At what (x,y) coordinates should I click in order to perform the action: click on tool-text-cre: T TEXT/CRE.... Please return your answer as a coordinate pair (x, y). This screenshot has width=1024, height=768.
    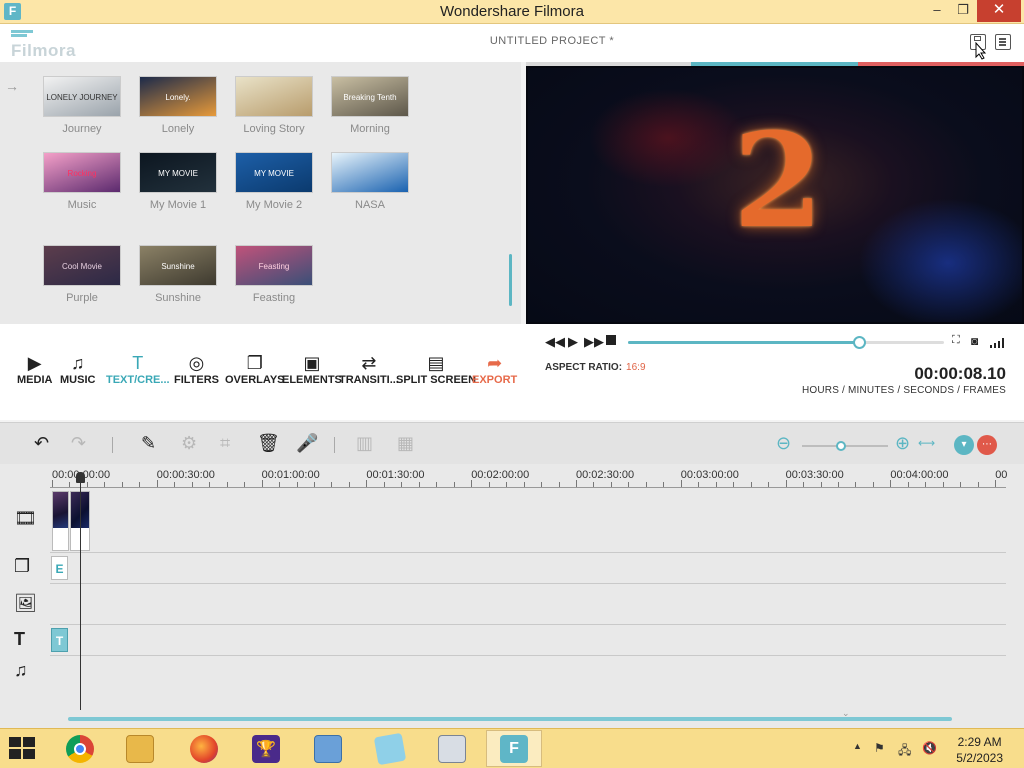
    Looking at the image, I should click on (138, 369).